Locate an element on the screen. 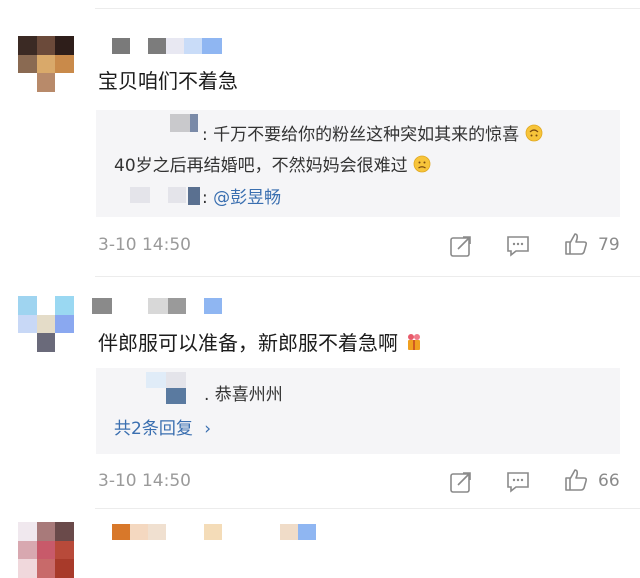 The width and height of the screenshot is (640, 578). quote-line-1: : 千万不要给你的粉丝这种突如其来的惊喜 is located at coordinates (372, 132).